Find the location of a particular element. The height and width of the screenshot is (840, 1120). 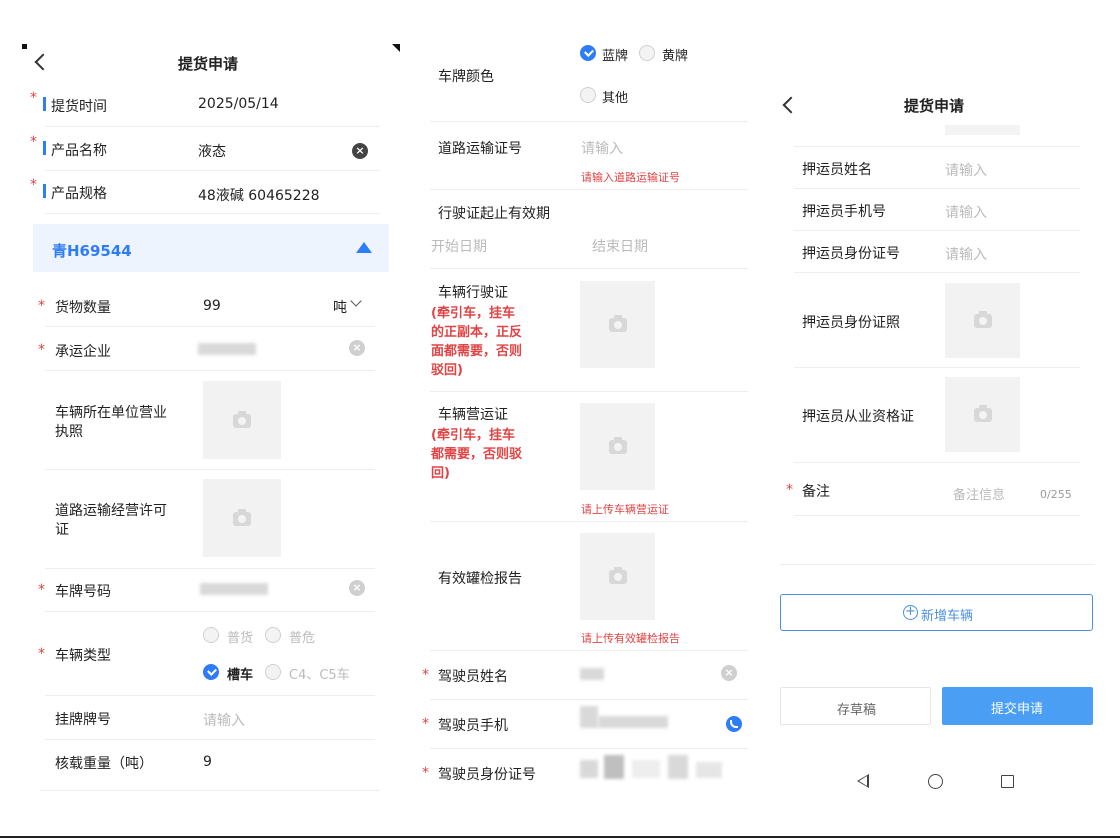

submit-button: 提交申请 is located at coordinates (1017, 706).